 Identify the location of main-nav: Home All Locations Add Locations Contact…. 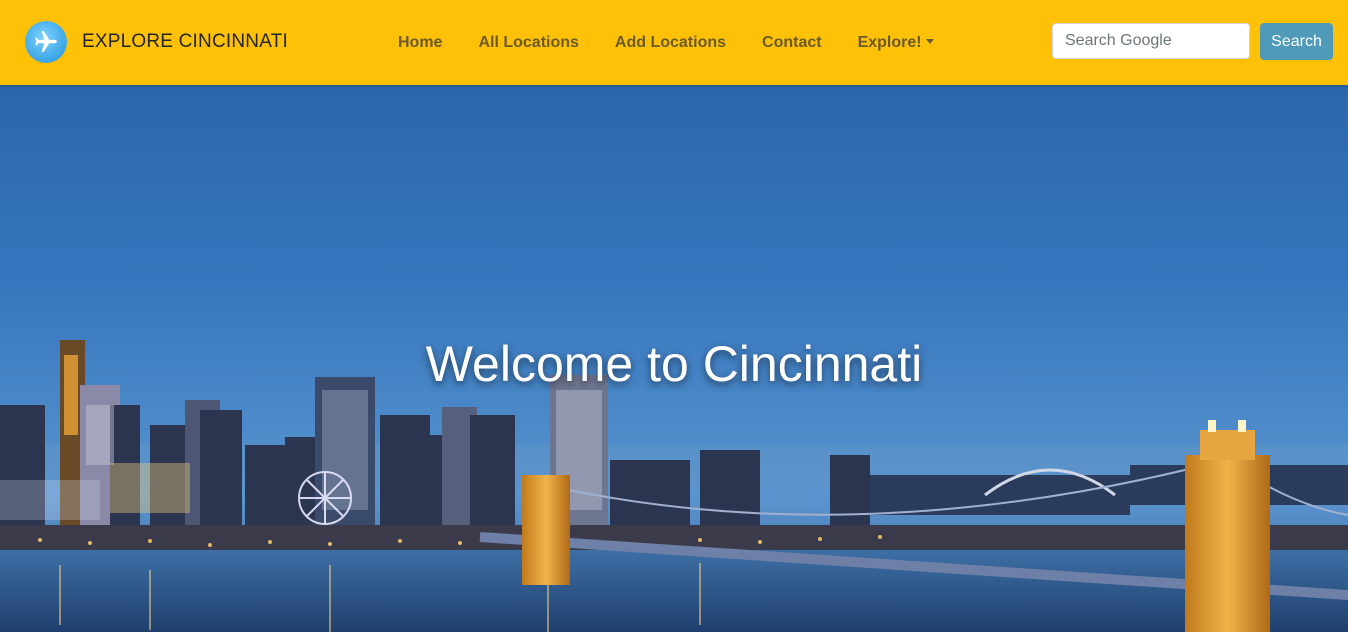
(666, 42).